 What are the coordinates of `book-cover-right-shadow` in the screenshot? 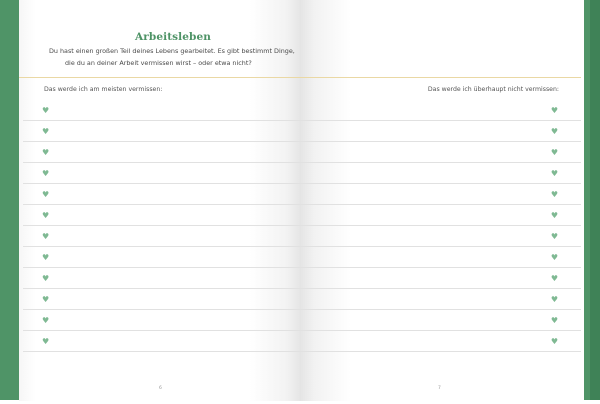 It's located at (595, 200).